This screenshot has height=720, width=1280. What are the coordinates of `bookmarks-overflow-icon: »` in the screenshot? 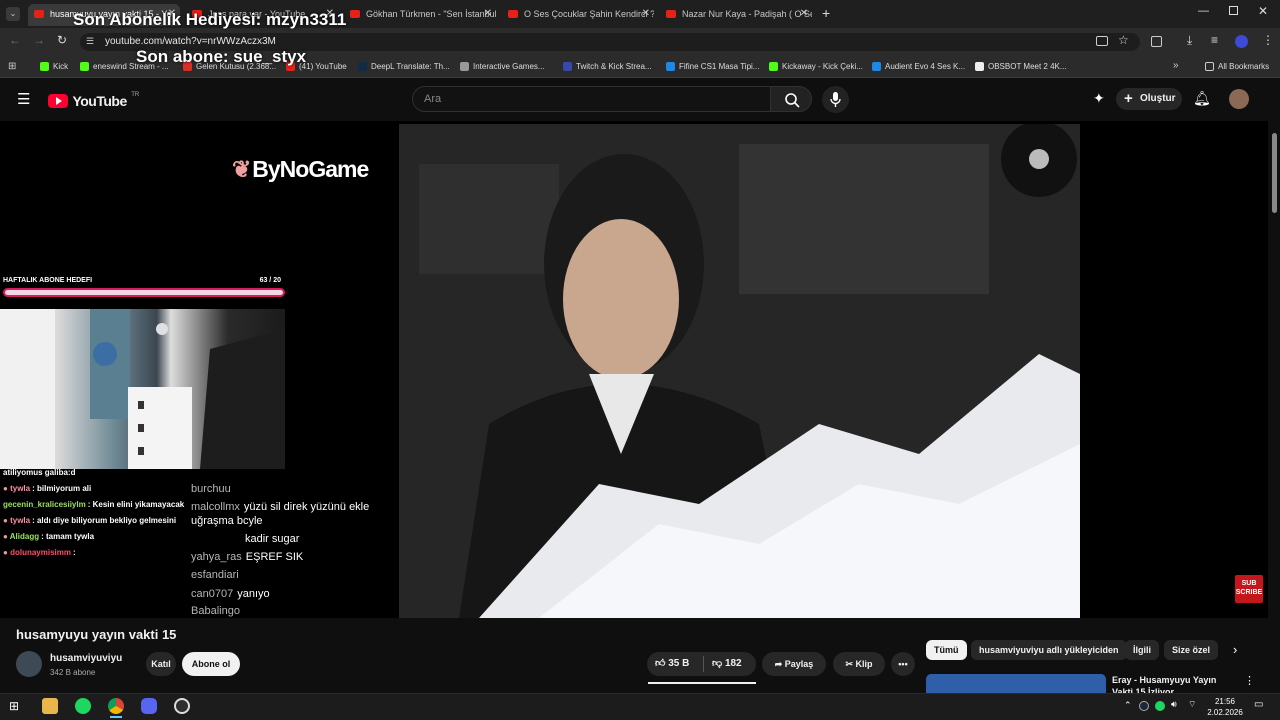 It's located at (1176, 65).